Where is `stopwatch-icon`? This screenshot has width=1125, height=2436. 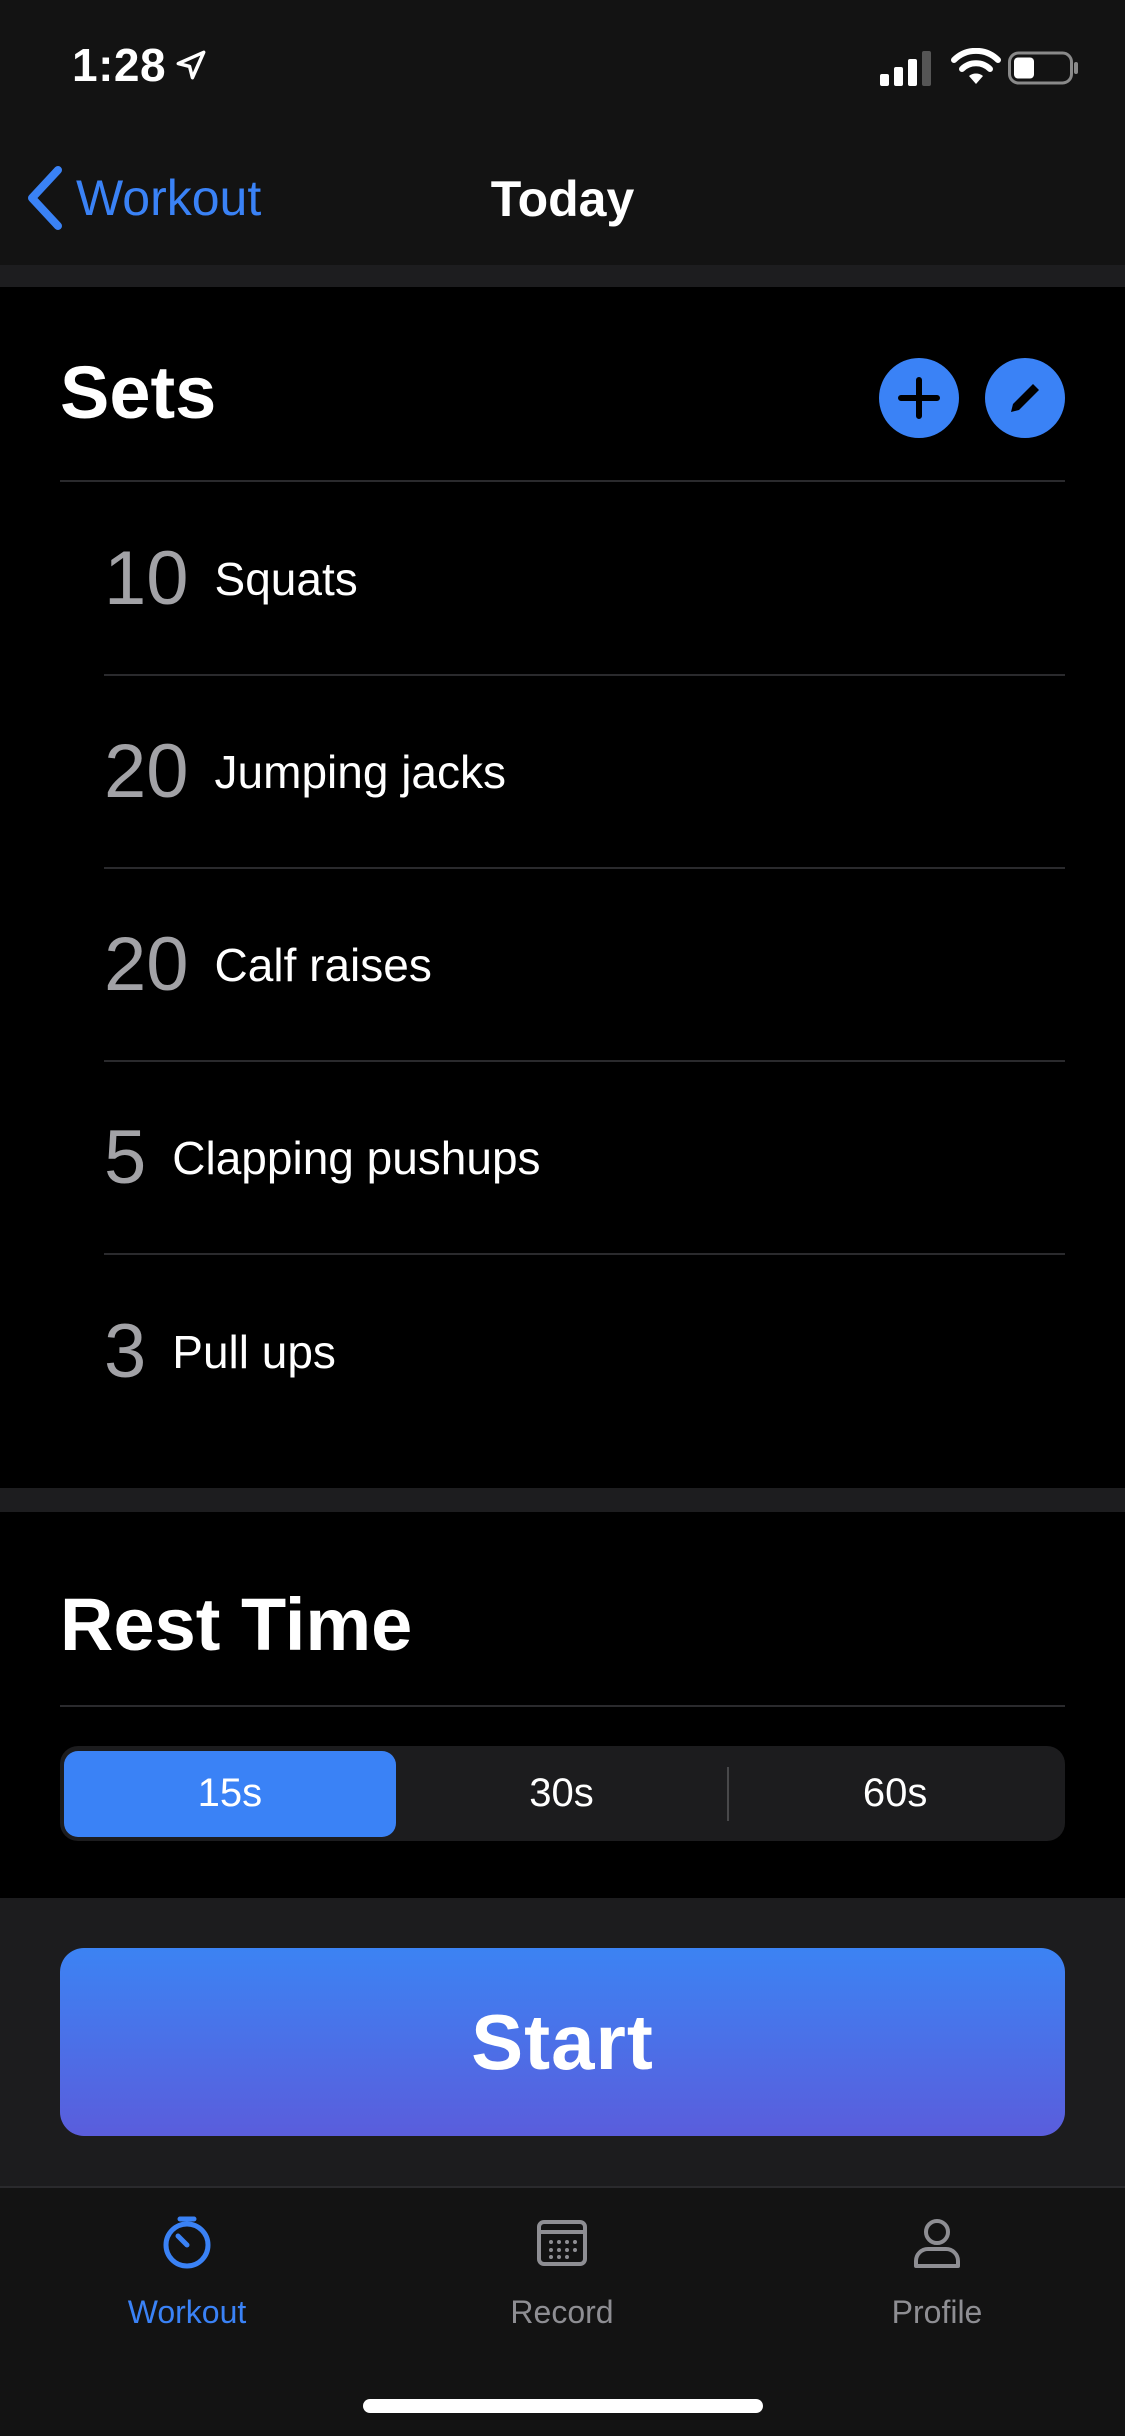 stopwatch-icon is located at coordinates (187, 2242).